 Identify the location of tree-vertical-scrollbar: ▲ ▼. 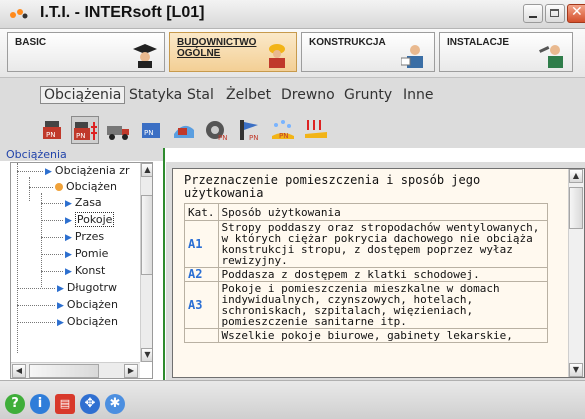
(146, 262).